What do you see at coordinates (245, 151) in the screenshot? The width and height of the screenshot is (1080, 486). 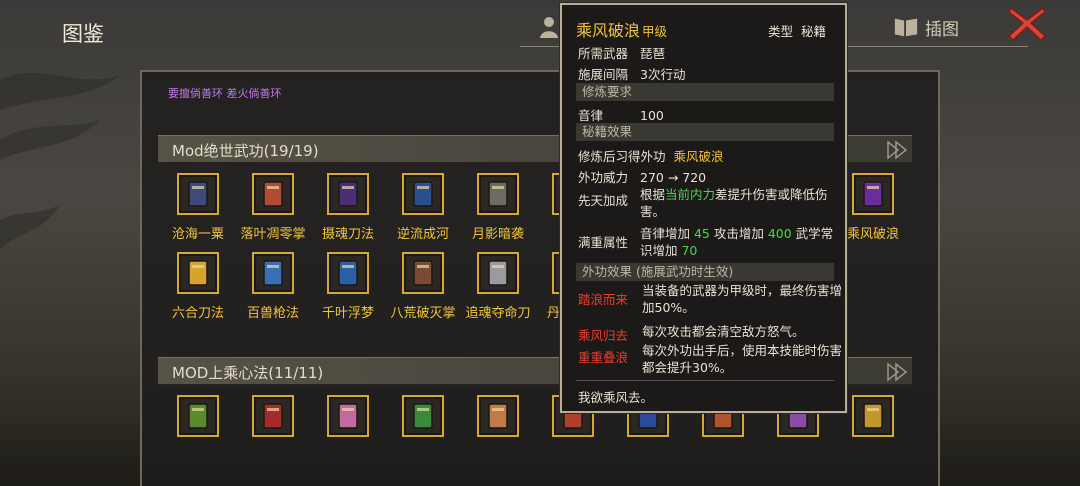 I see `section-title: Mod绝世武功(19/19)` at bounding box center [245, 151].